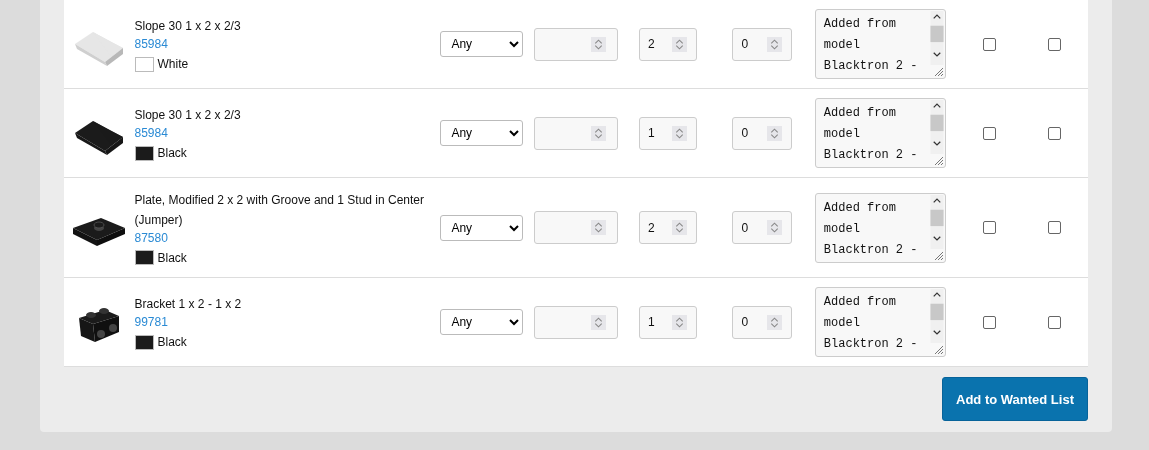 The image size is (1149, 450). I want to click on part-number-link: 87580, so click(151, 237).